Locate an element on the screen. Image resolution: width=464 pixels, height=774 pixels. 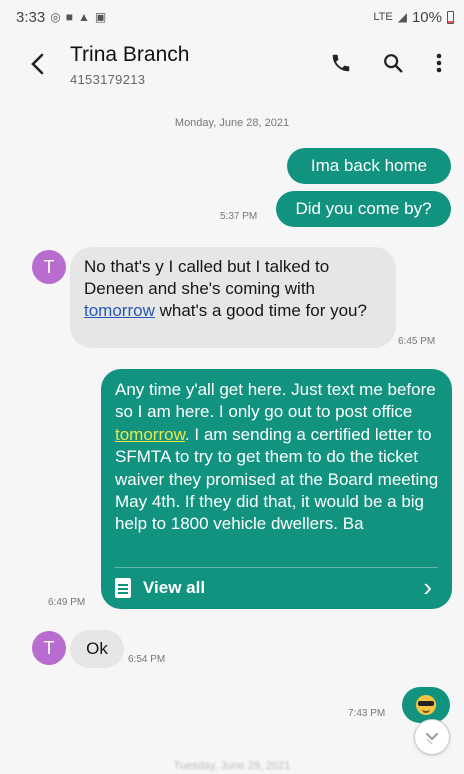
incoming-message-bubble: Ok is located at coordinates (97, 649).